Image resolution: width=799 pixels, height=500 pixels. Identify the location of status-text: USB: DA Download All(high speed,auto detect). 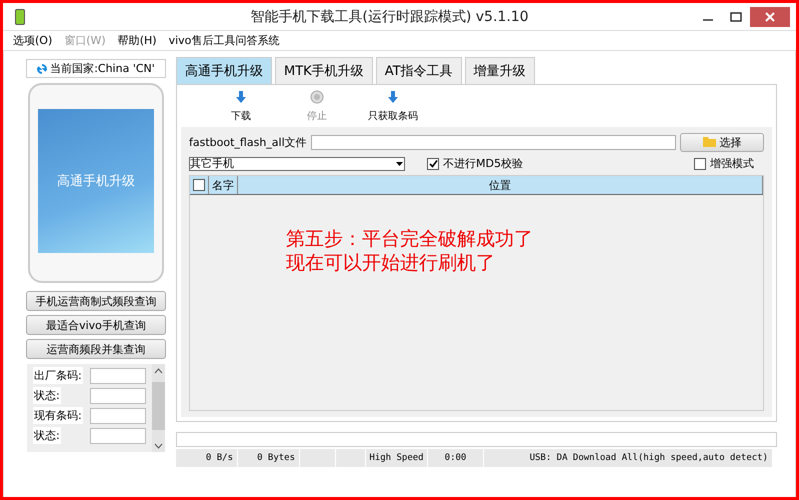
(628, 458).